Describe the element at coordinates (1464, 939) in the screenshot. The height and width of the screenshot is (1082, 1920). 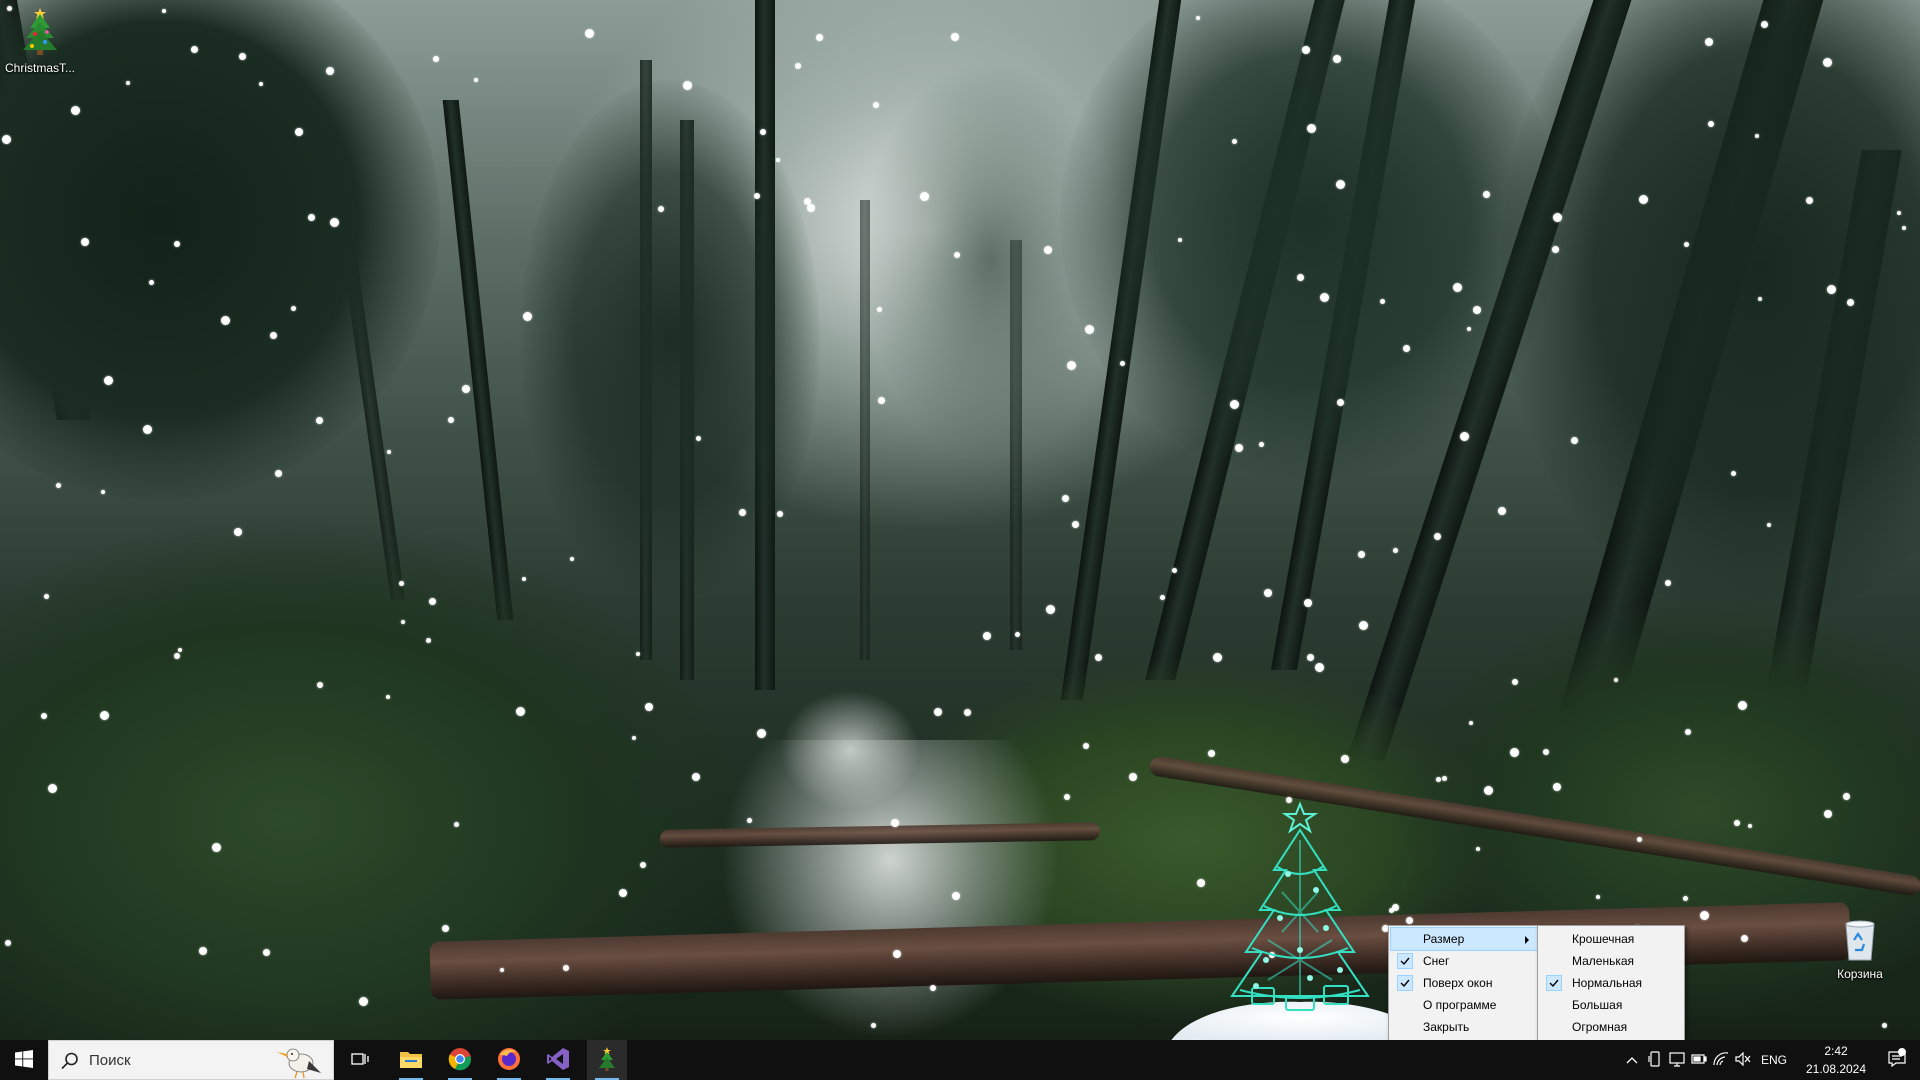
I see `menu-item-size: Размер` at that location.